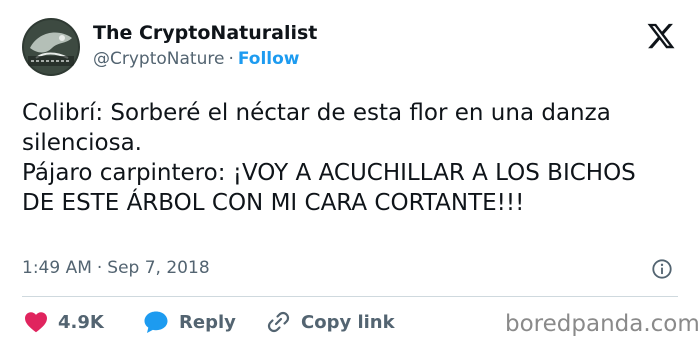 Image resolution: width=700 pixels, height=348 pixels. I want to click on handle-row: @CryptoNature · Follow, so click(196, 59).